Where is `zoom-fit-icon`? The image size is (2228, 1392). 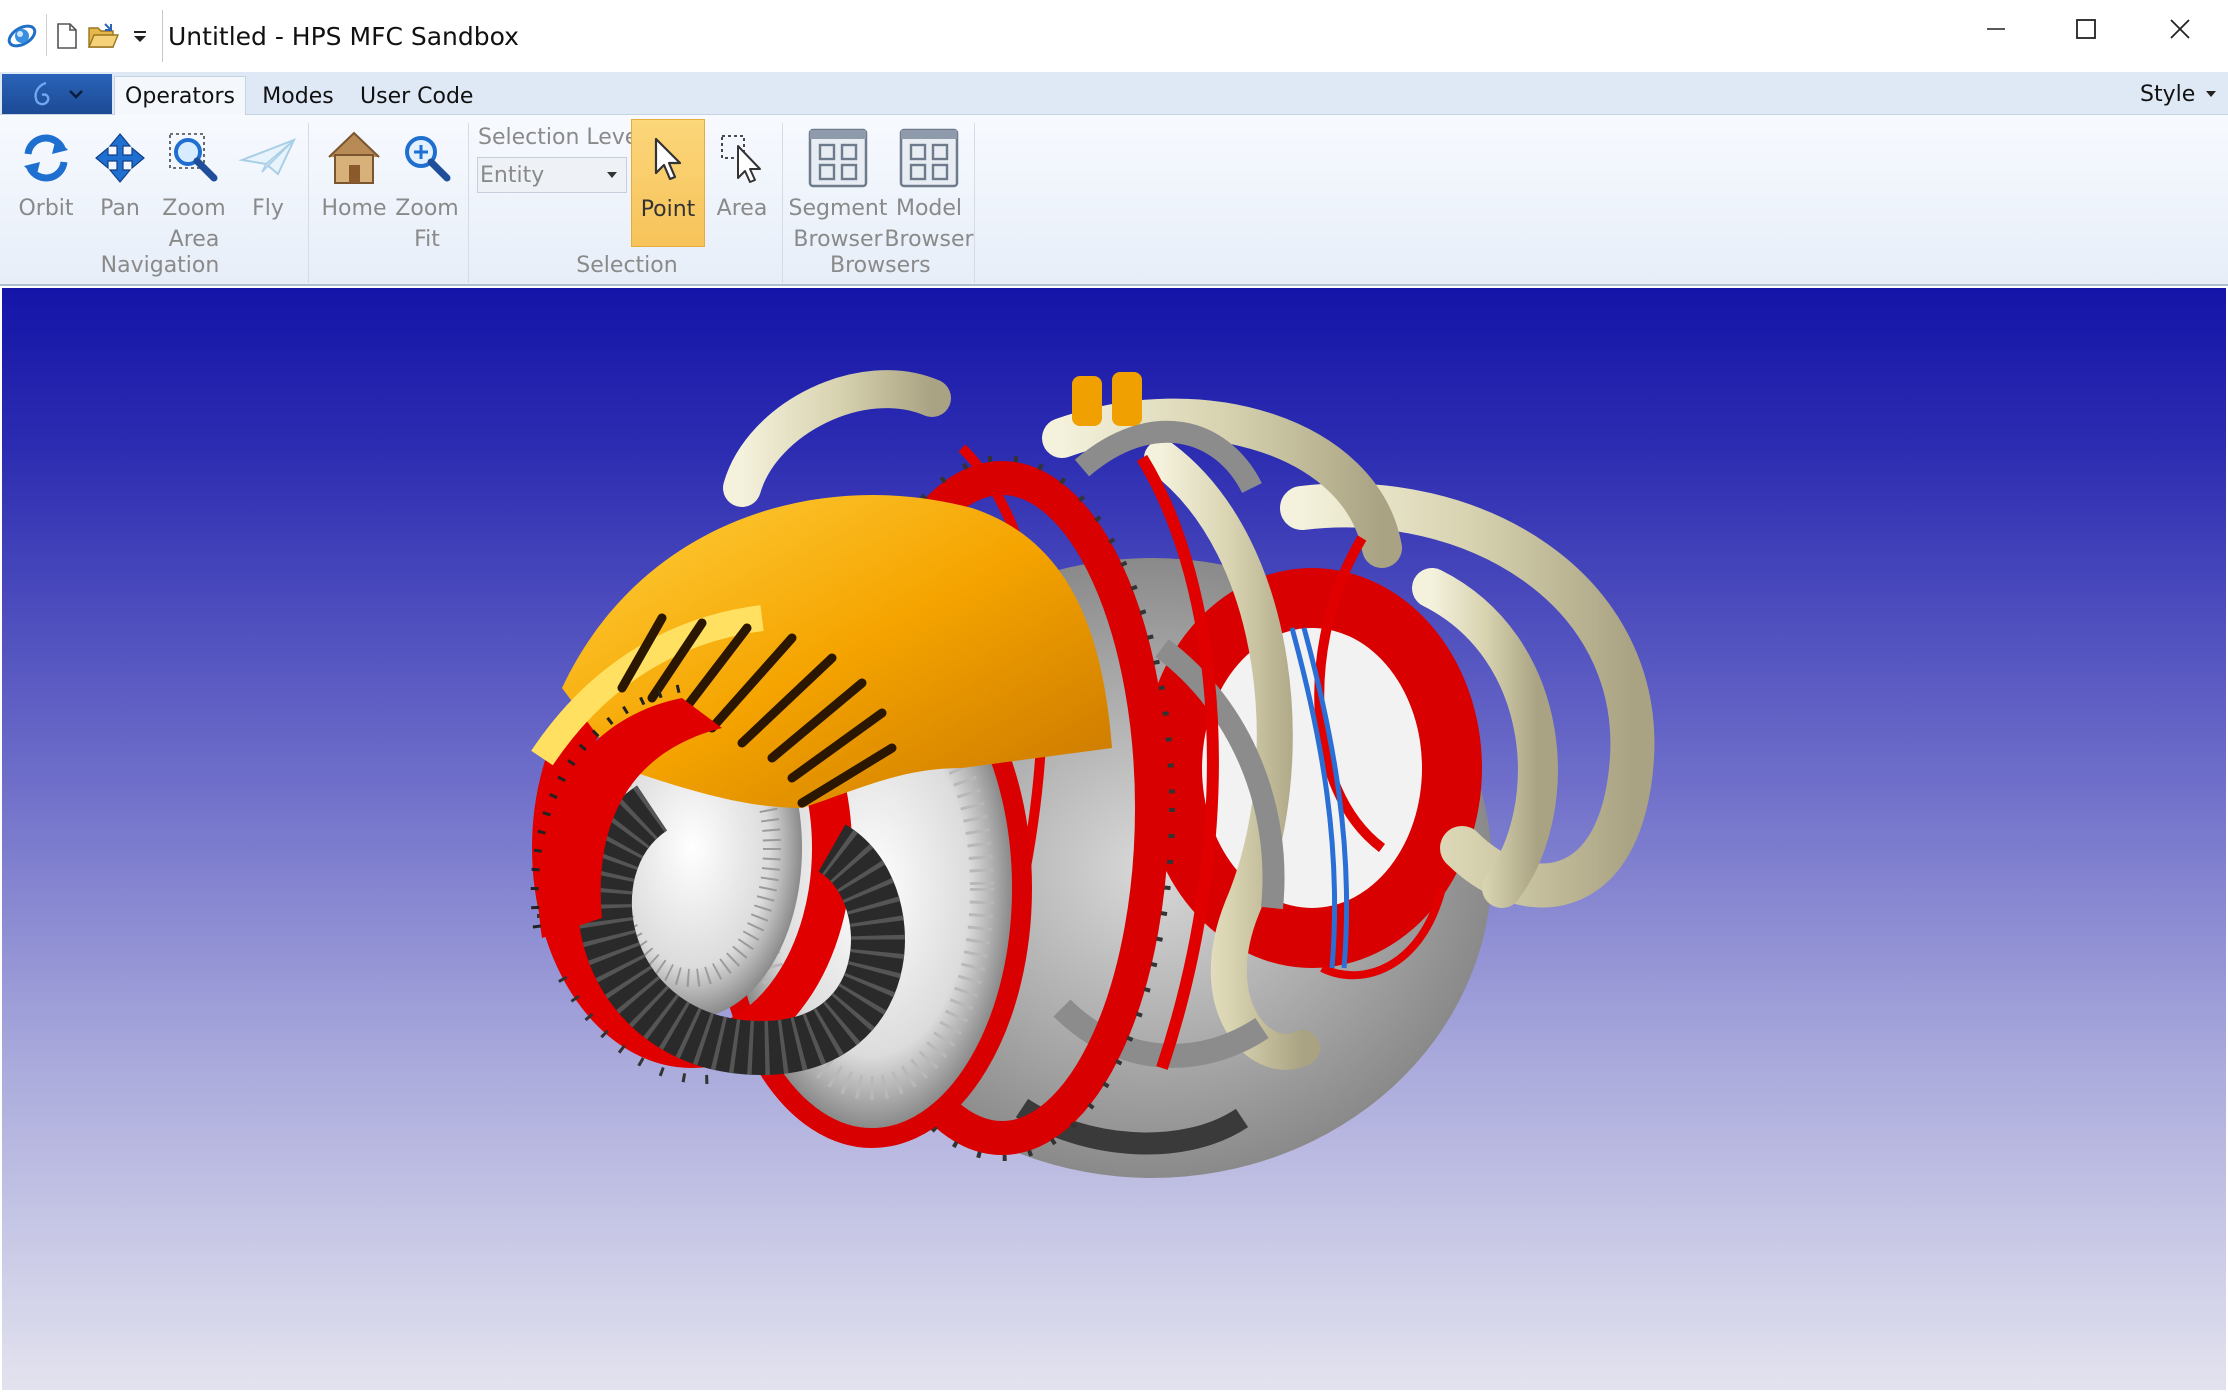 zoom-fit-icon is located at coordinates (428, 159).